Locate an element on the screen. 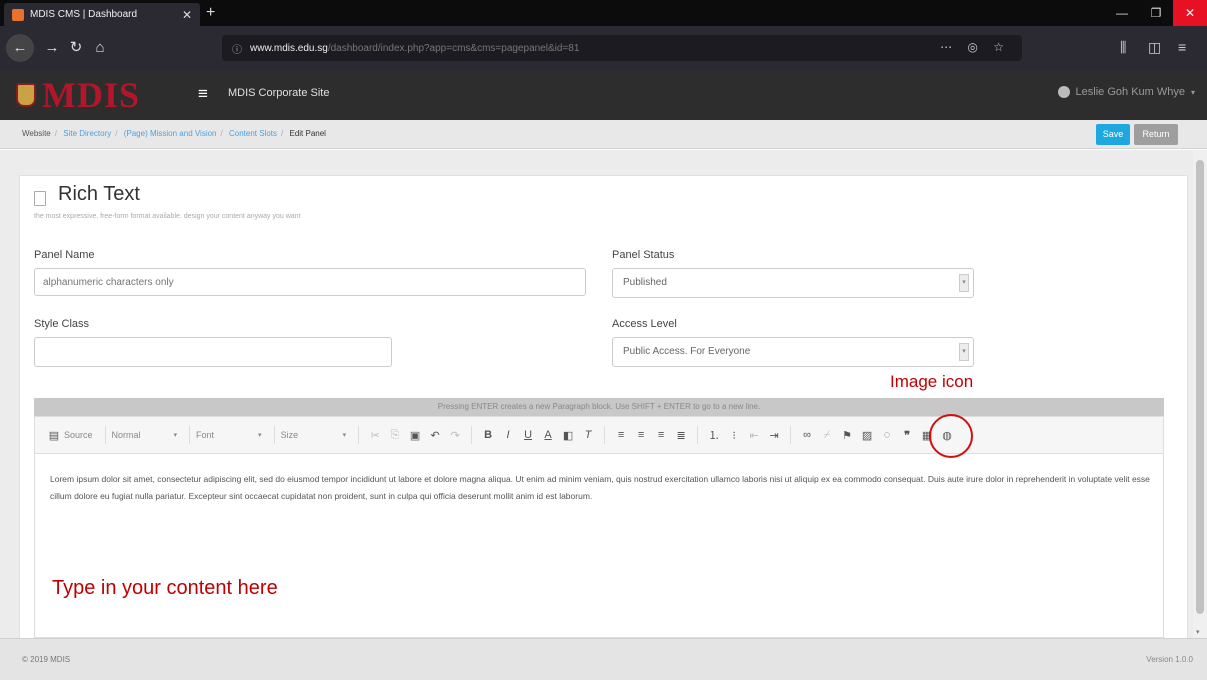 This screenshot has width=1207, height=680. access-level-select: Public Access. For Everyone ▾ is located at coordinates (793, 352).